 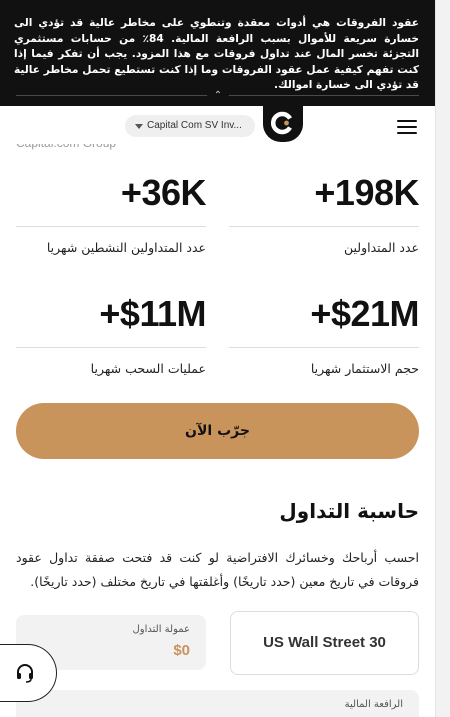 I want to click on commission-value: $0, so click(x=181, y=650).